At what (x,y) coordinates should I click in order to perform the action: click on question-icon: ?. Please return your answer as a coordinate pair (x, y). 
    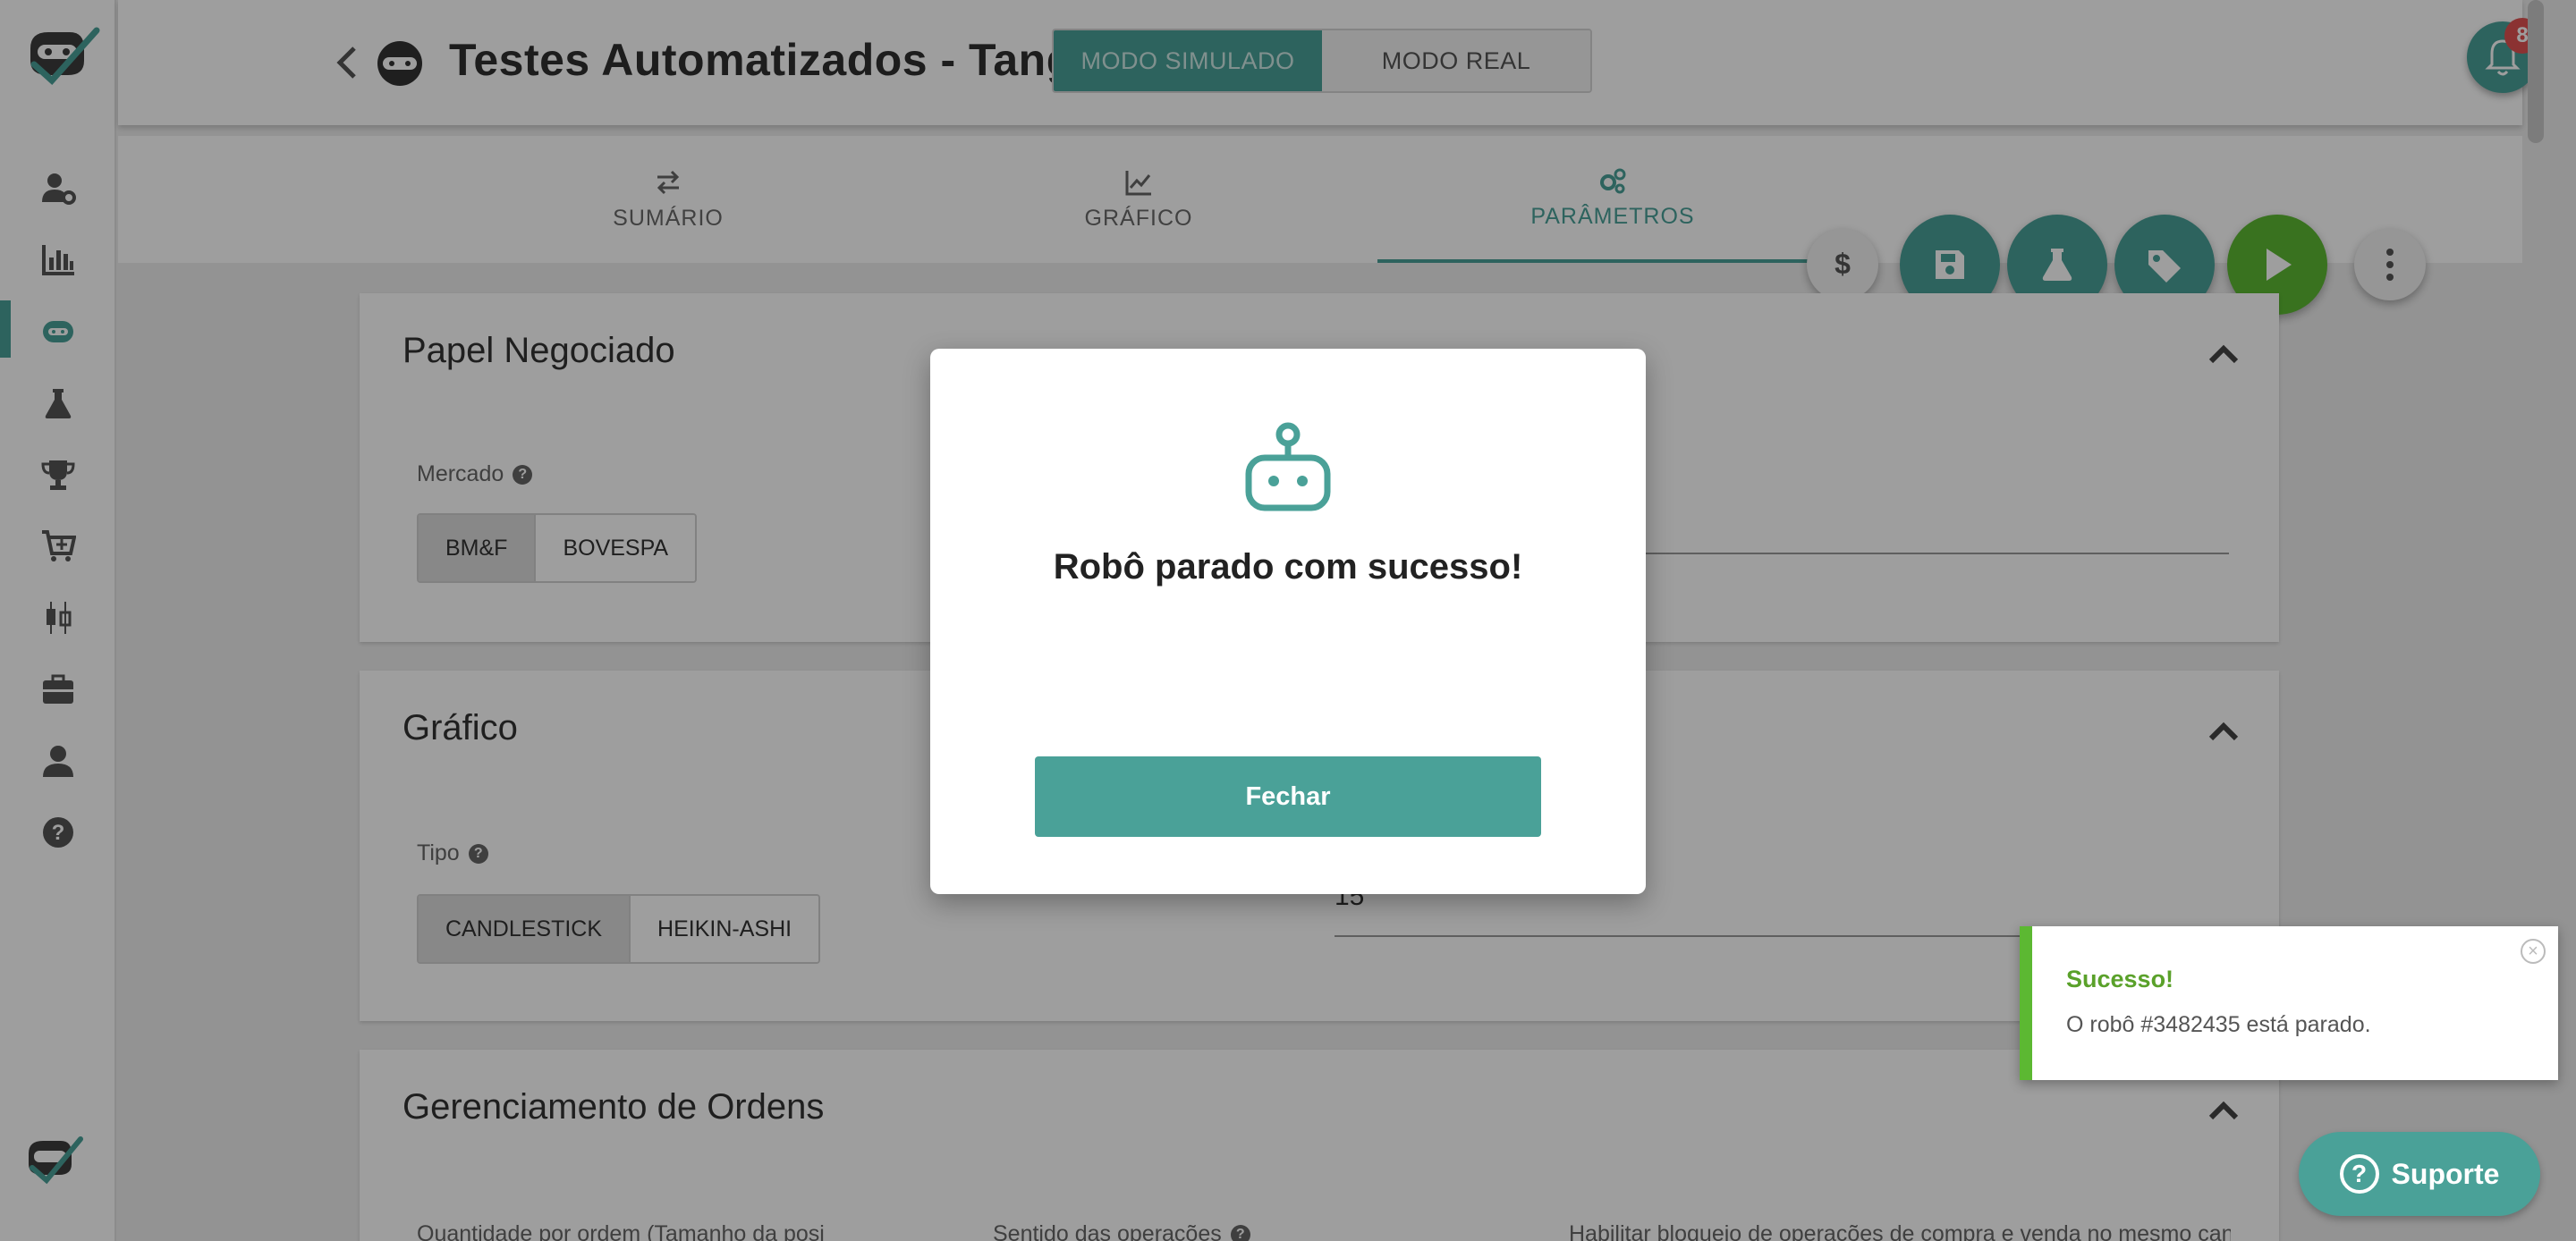
    Looking at the image, I should click on (2359, 1174).